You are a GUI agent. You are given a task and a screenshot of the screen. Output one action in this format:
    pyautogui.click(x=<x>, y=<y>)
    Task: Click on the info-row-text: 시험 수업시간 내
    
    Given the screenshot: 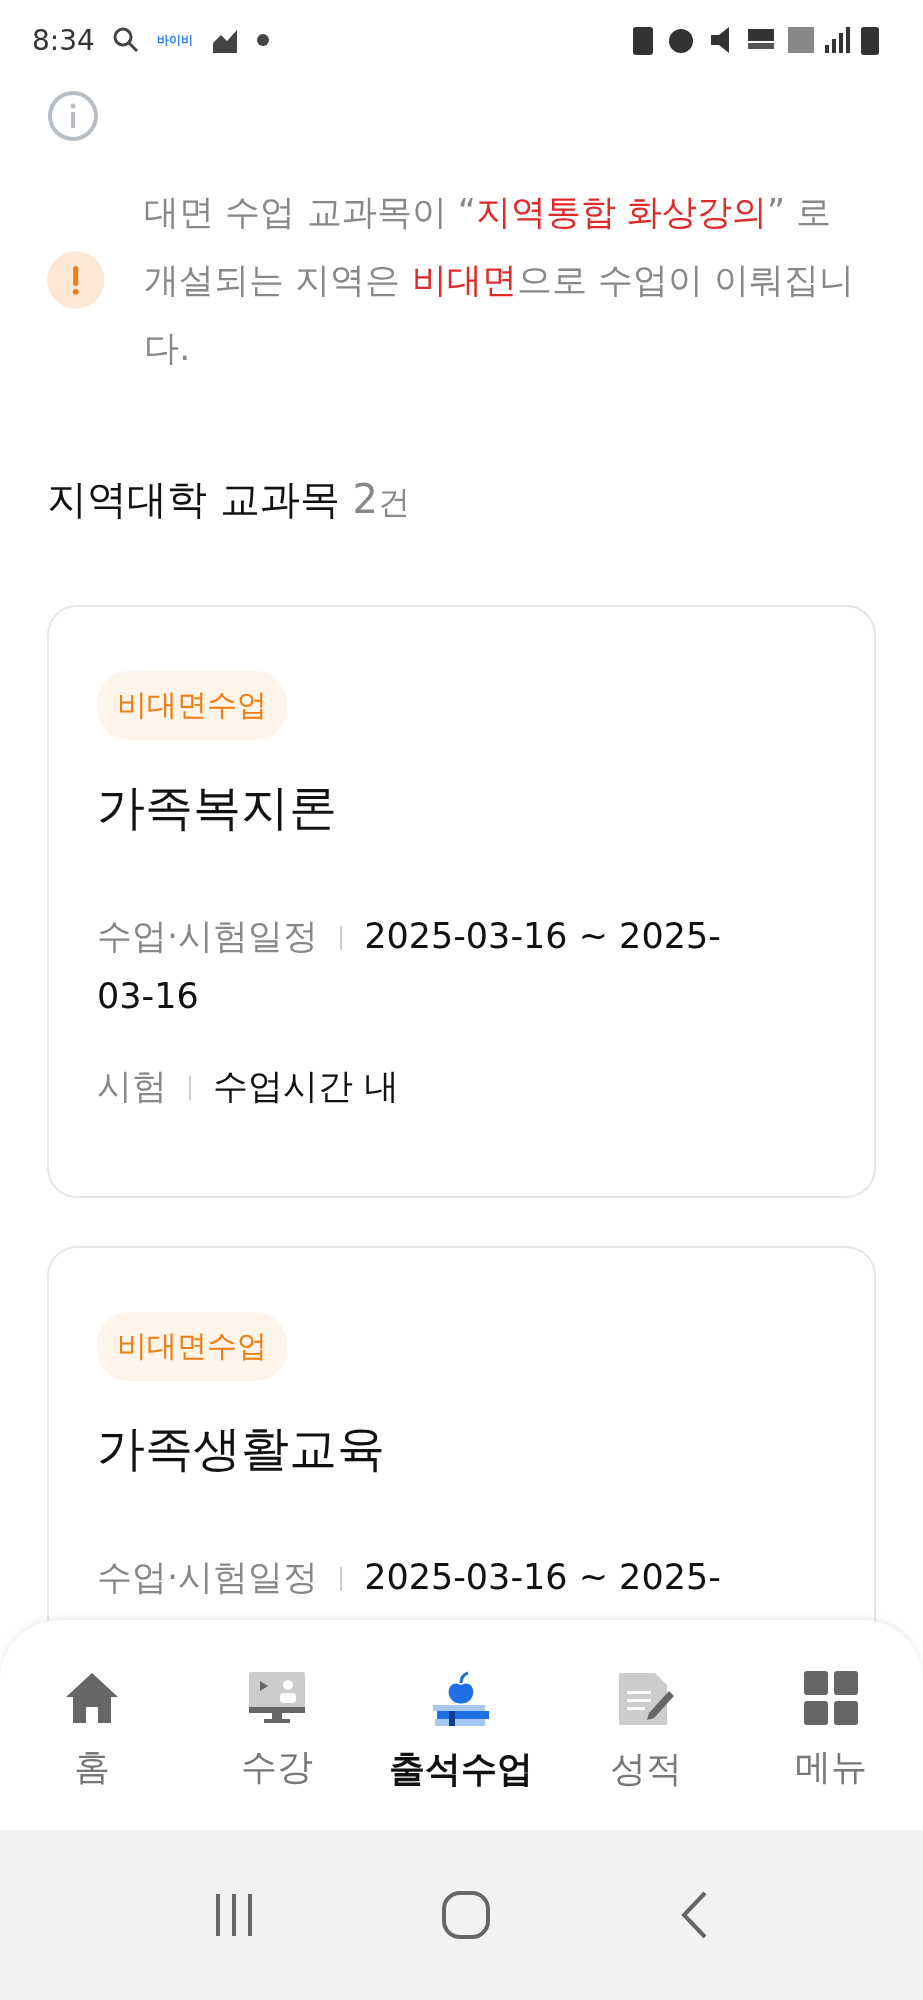 What is the action you would take?
    pyautogui.click(x=249, y=1086)
    